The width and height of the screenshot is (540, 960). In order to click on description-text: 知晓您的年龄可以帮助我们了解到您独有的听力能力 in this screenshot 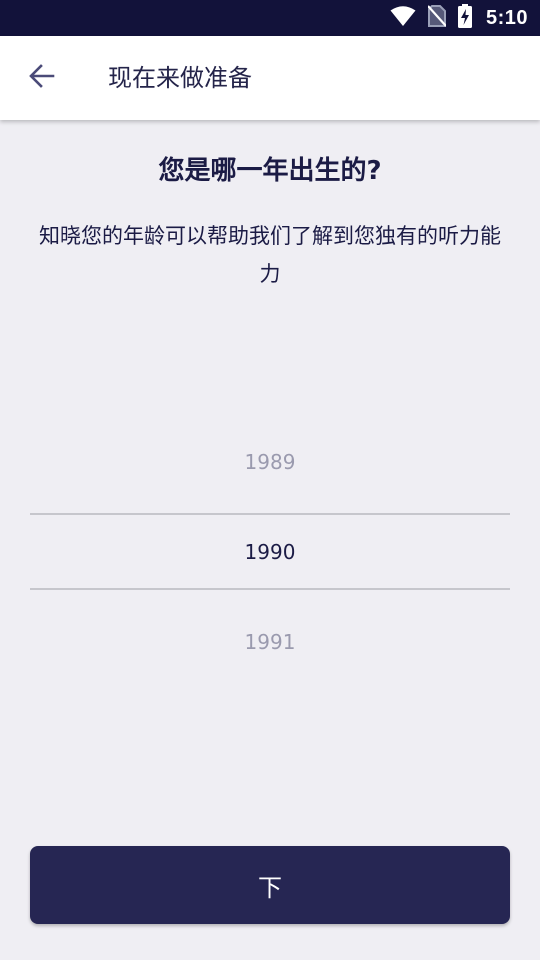, I will do `click(270, 255)`.